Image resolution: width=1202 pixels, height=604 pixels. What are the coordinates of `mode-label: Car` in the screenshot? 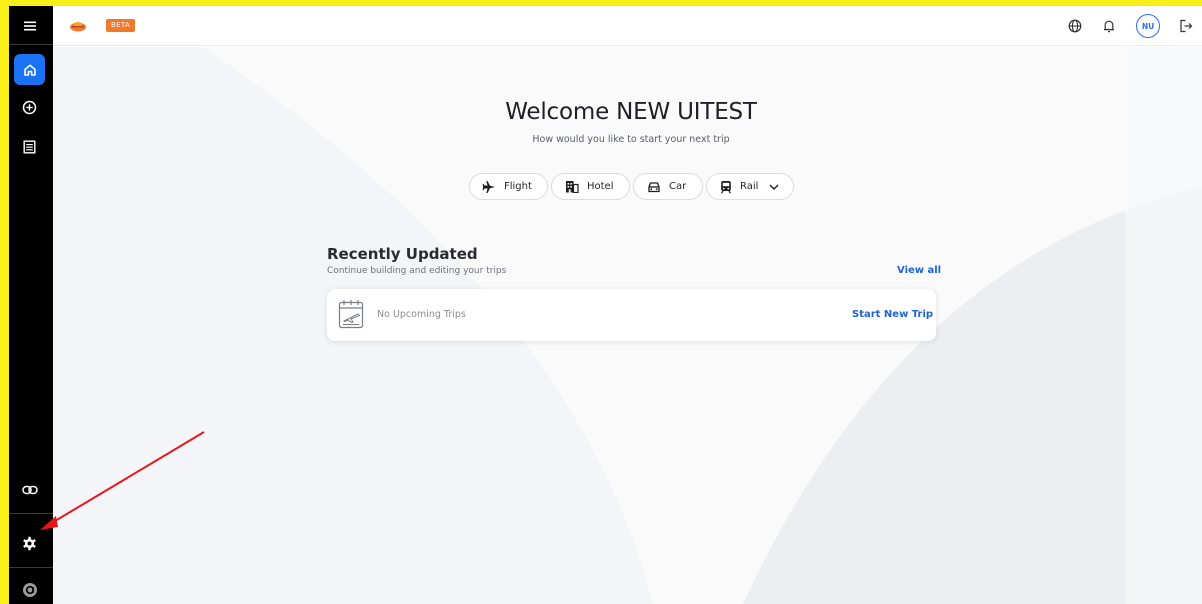 It's located at (678, 186).